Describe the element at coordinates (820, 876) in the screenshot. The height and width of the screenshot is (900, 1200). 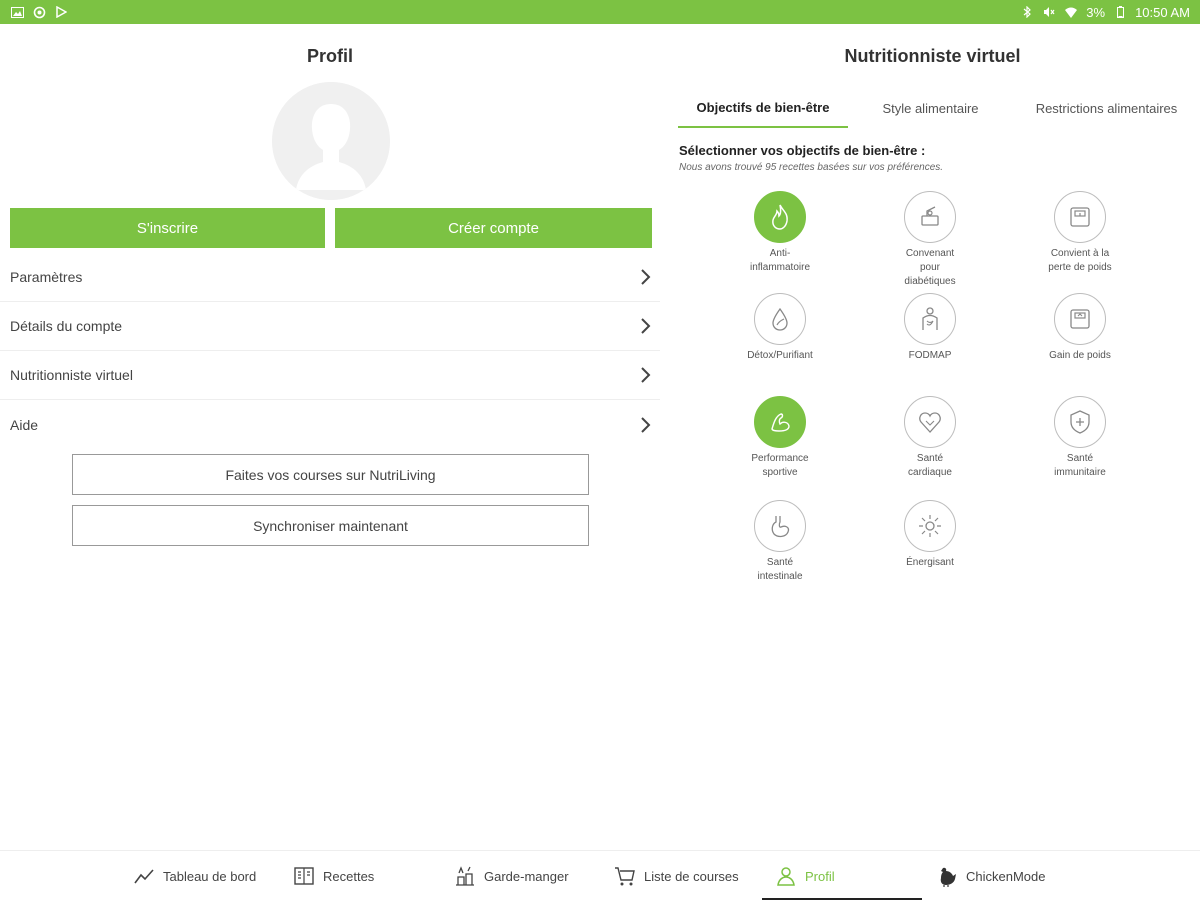
I see `nav-label: Profil` at that location.